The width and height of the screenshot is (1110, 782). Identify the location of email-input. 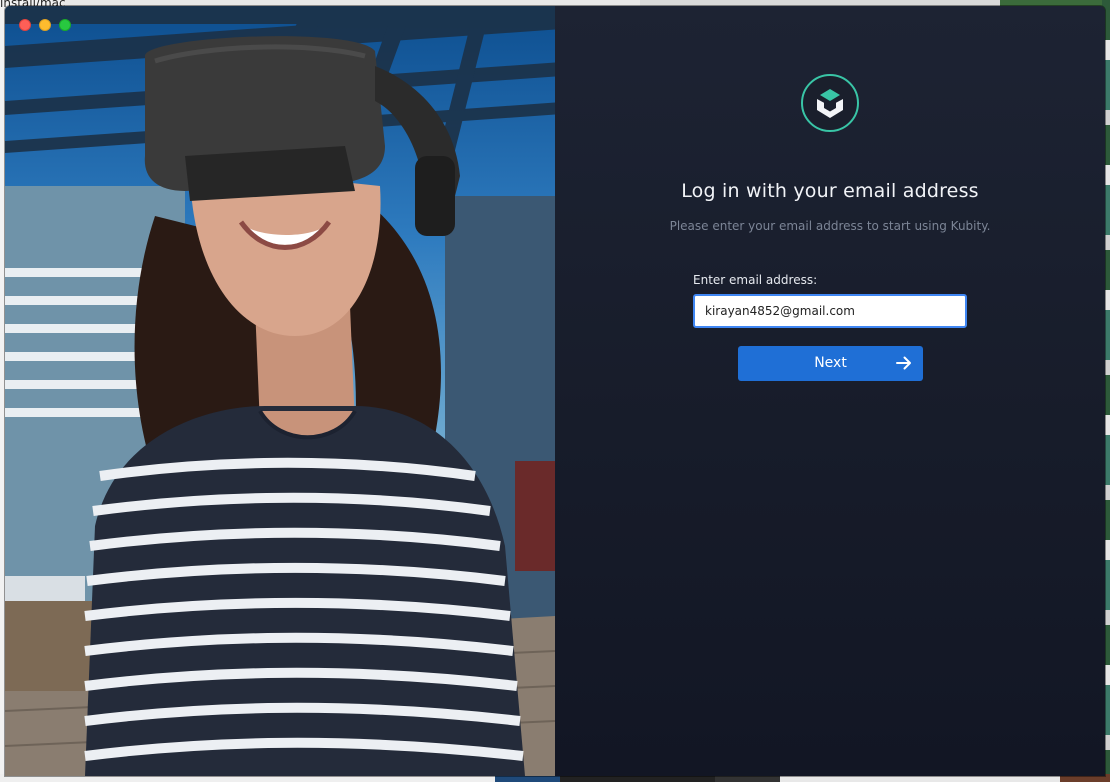
(830, 311).